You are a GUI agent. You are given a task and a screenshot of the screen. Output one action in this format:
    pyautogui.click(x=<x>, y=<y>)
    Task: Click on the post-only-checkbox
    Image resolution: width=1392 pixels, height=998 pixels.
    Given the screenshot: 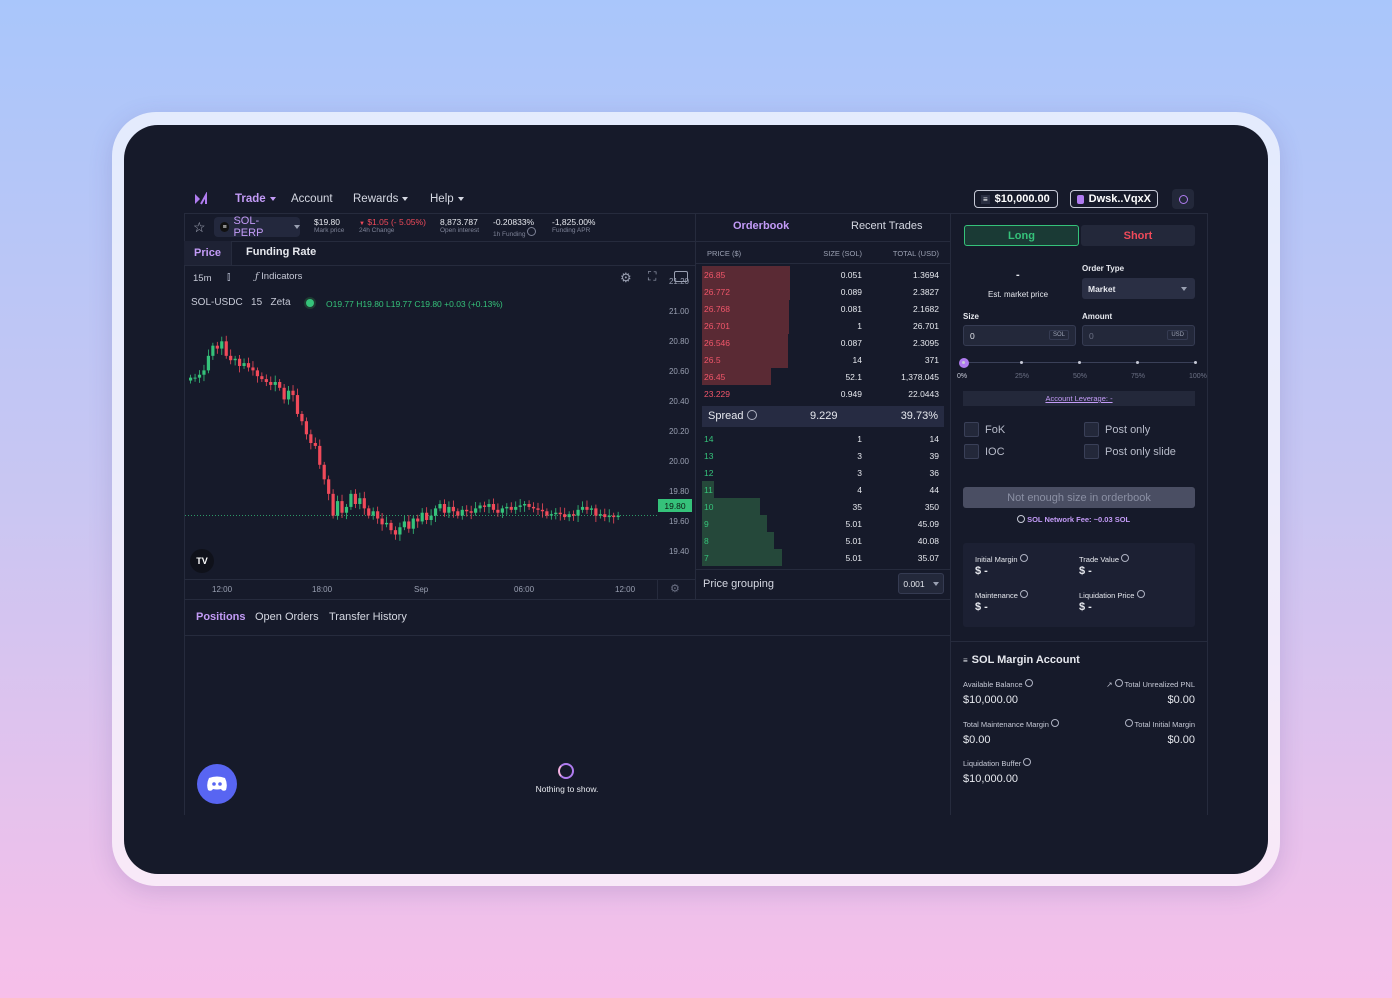 What is the action you would take?
    pyautogui.click(x=1091, y=429)
    